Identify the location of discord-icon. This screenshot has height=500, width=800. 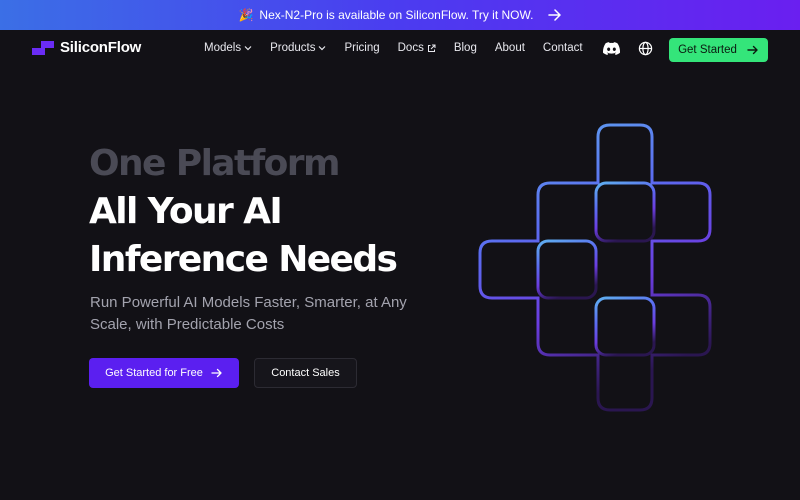
(612, 51).